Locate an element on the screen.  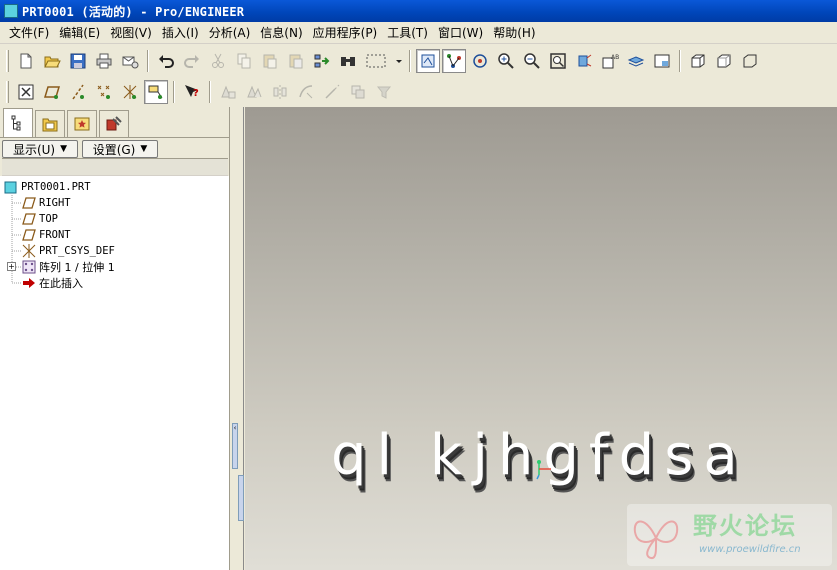
selection-box-icon is located at coordinates (377, 61).